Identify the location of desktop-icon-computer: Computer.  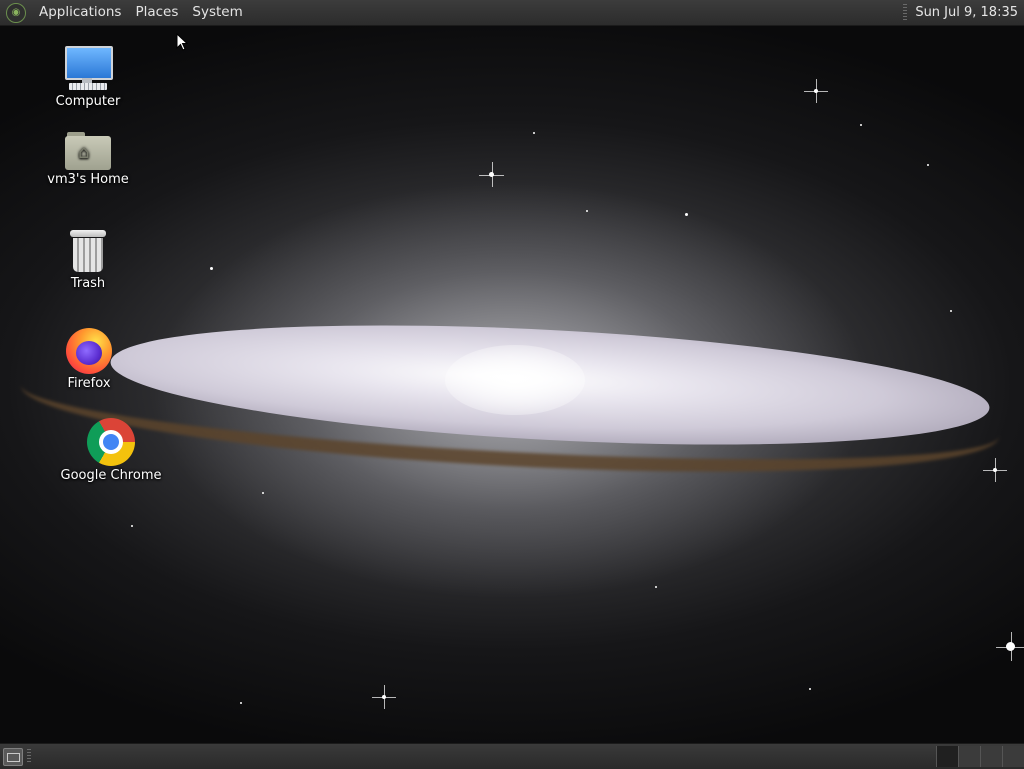
(88, 77).